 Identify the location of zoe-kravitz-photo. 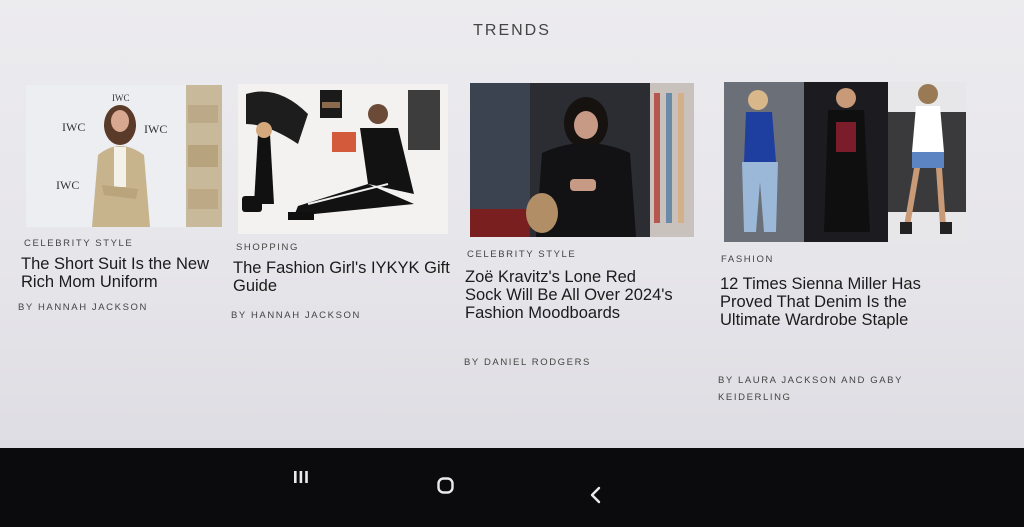
(582, 160).